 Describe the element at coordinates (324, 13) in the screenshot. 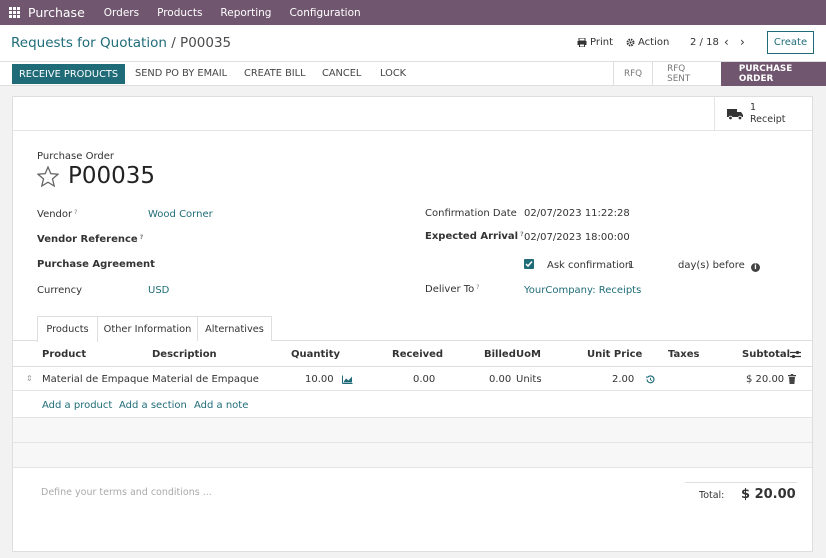

I see `menu-configuration: Configuration` at that location.